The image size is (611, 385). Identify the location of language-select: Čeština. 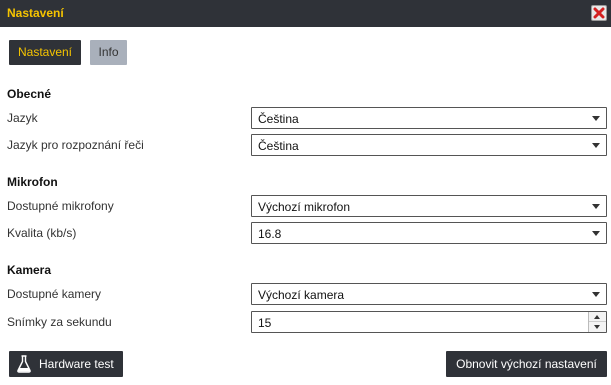
(429, 118).